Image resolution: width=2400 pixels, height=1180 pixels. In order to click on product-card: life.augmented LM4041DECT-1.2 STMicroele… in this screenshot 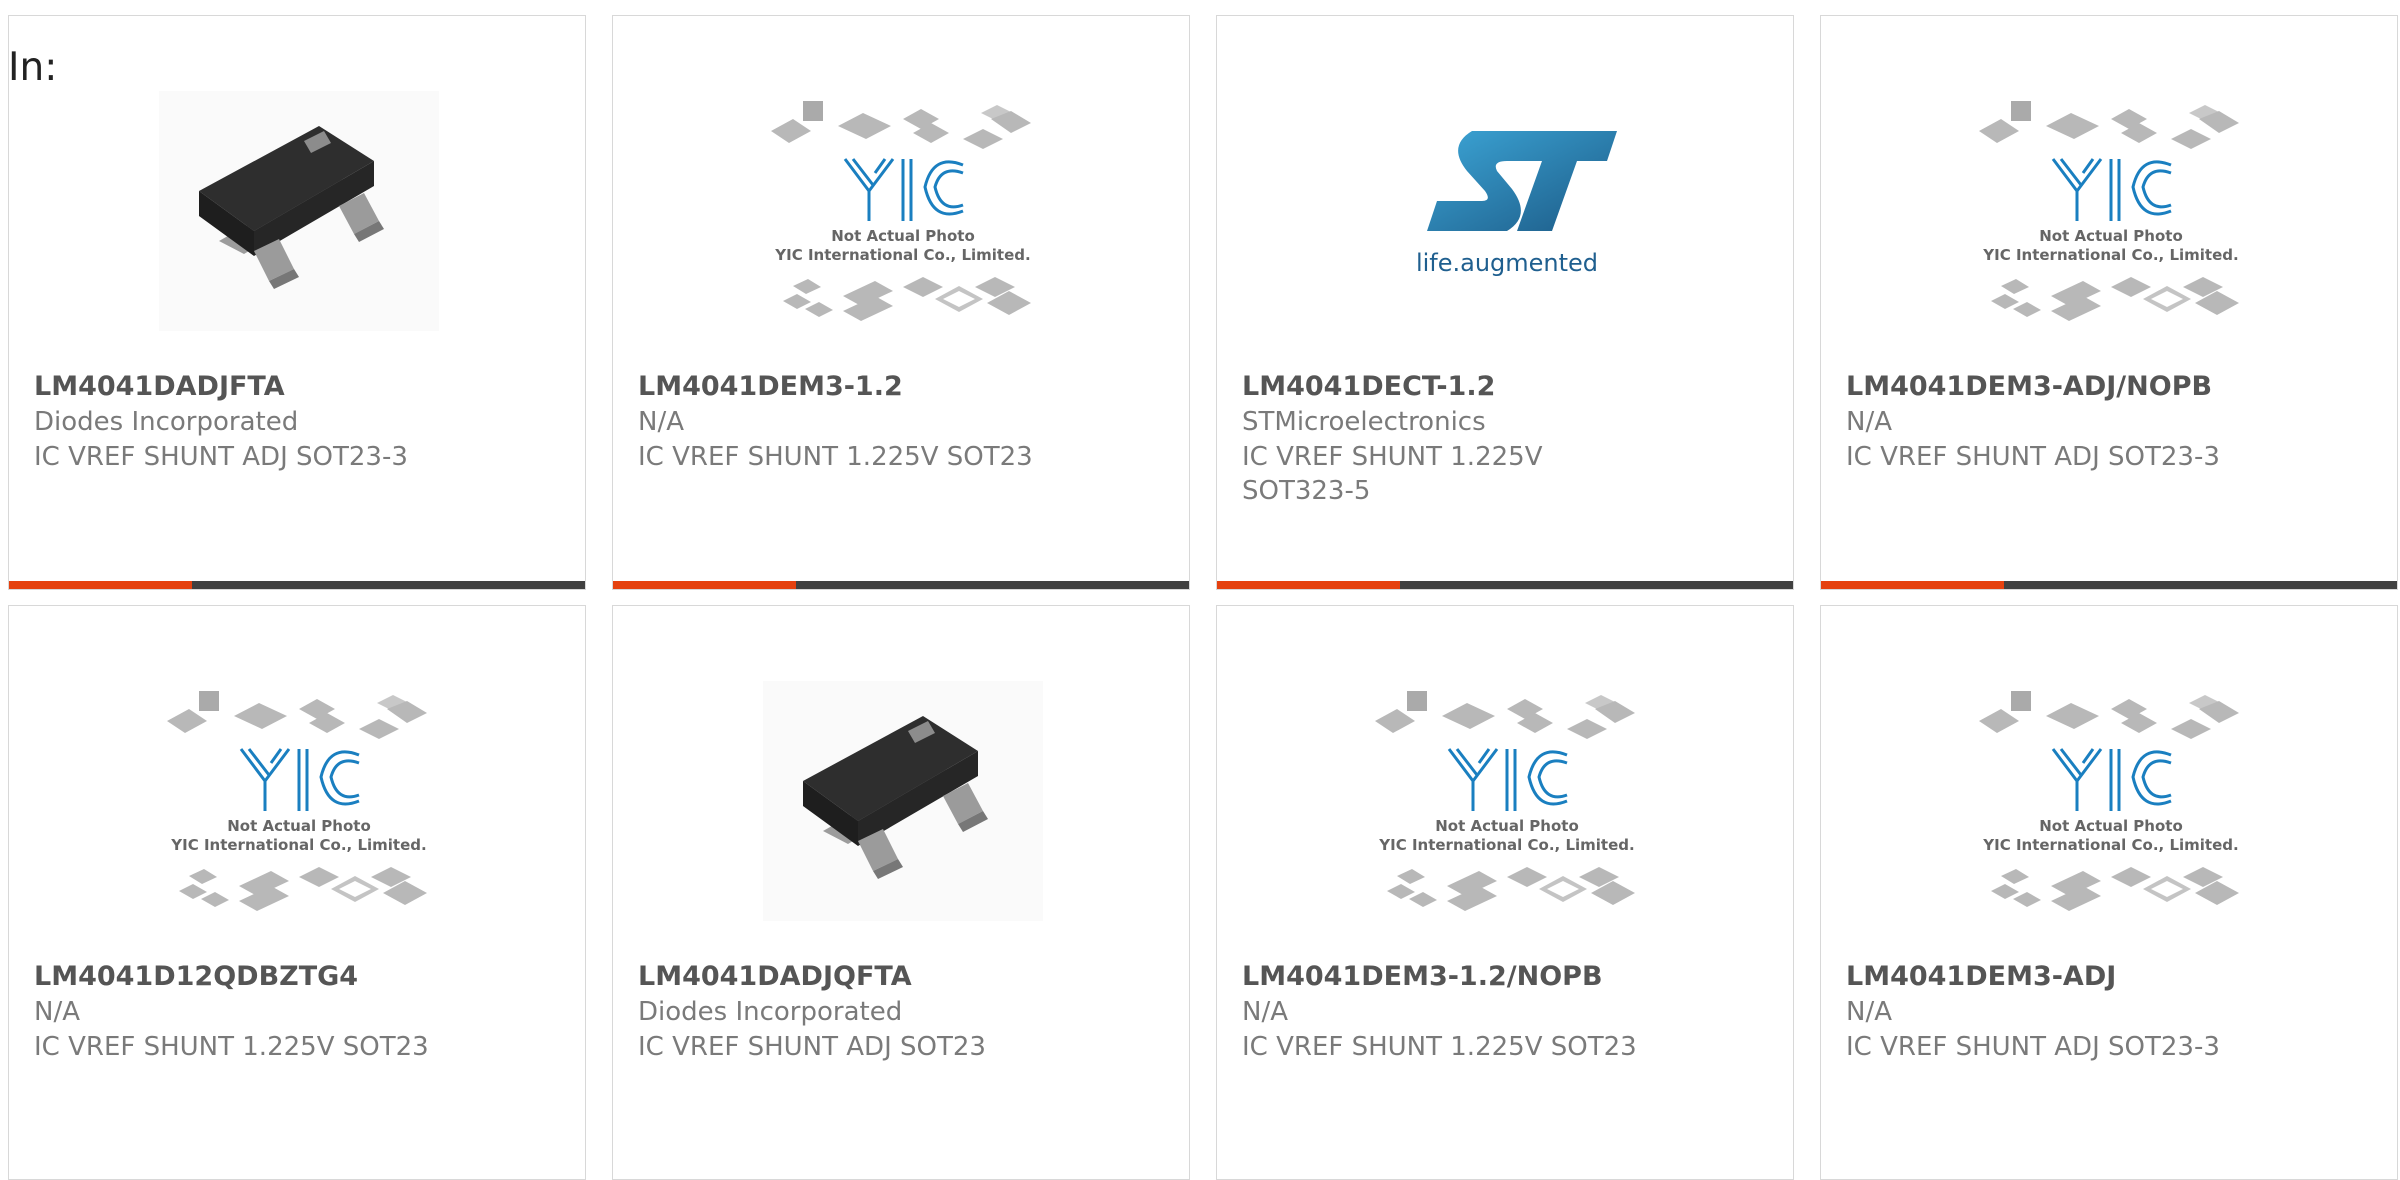, I will do `click(1505, 302)`.